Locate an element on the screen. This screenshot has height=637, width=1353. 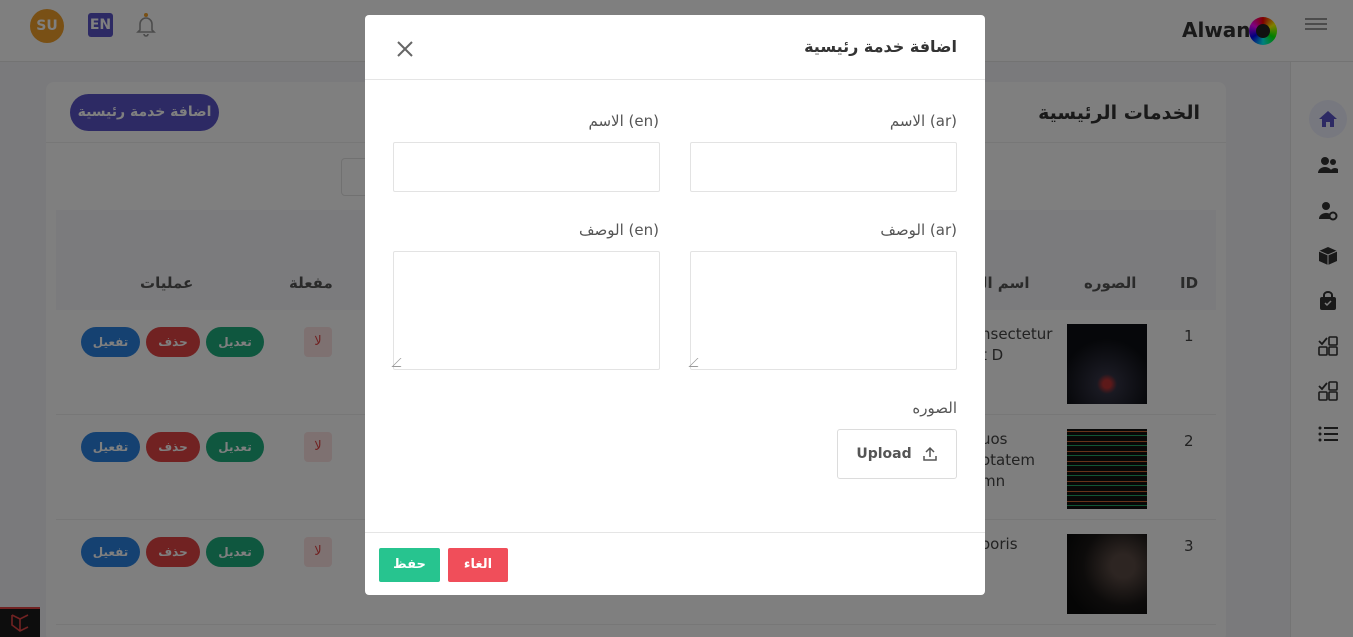
name-en-input is located at coordinates (526, 167).